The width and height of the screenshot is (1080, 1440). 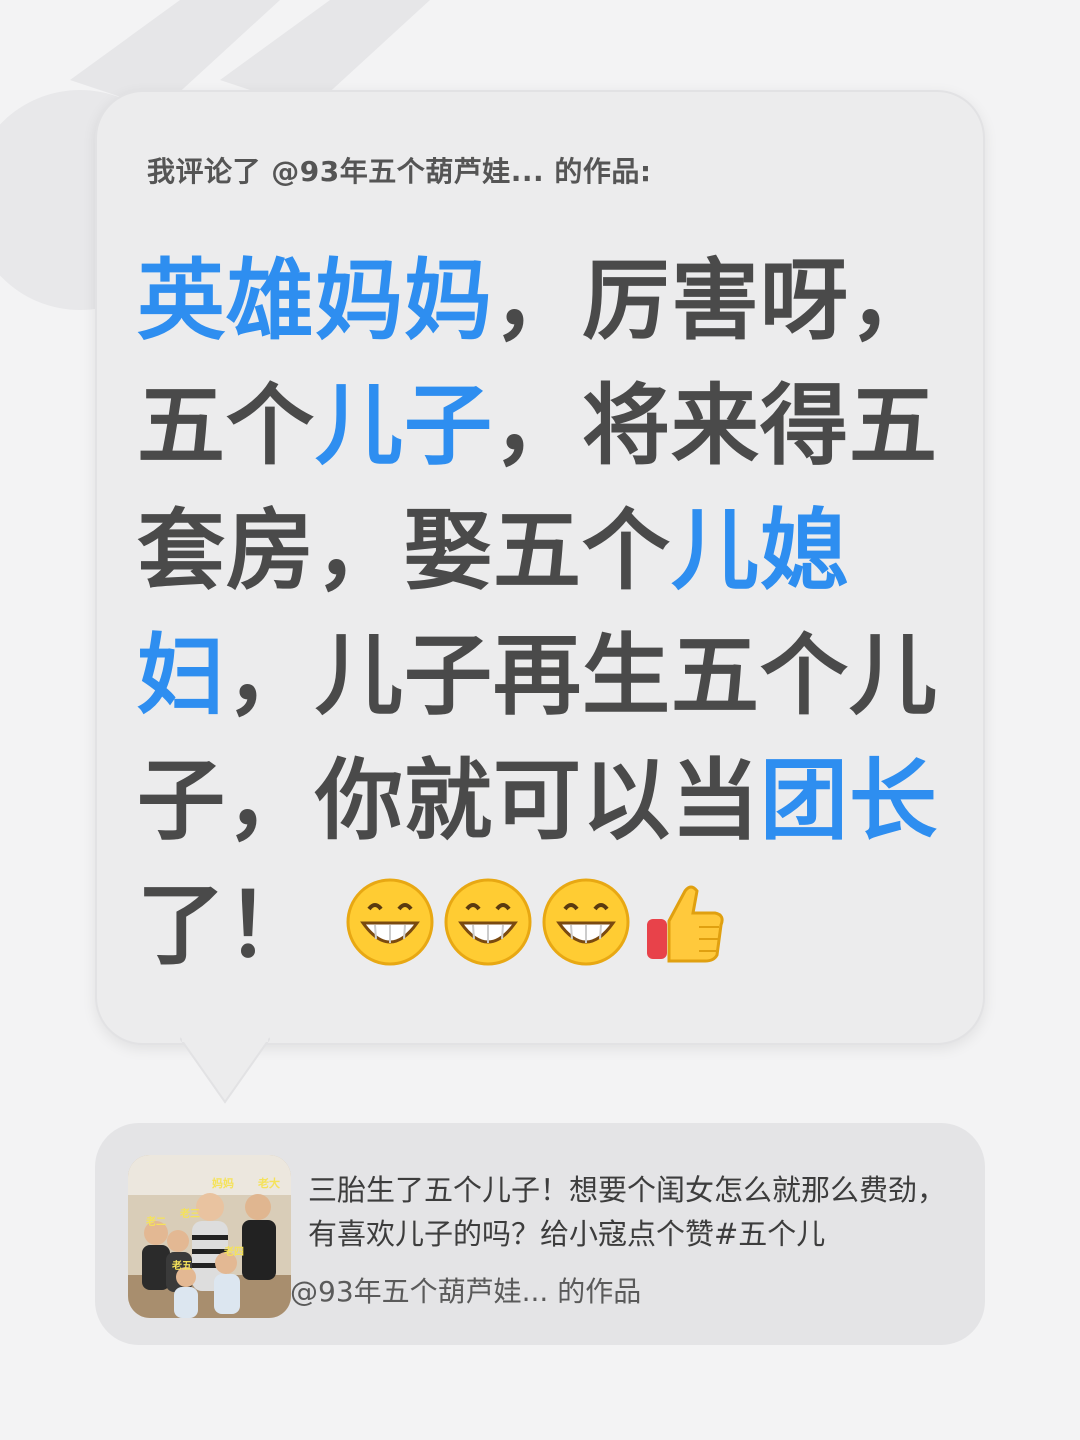 What do you see at coordinates (399, 171) in the screenshot?
I see `comment-header: 我评论了 @93年五个葫芦娃... 的作品:` at bounding box center [399, 171].